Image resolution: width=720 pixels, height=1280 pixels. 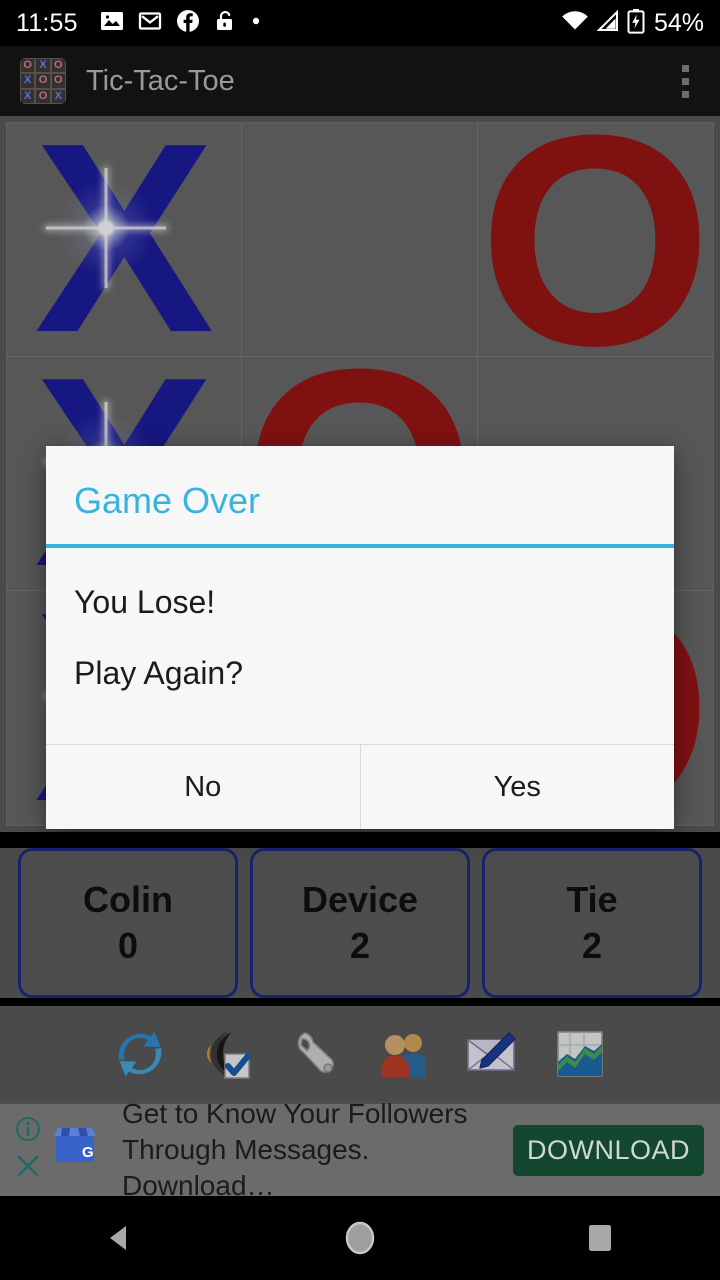 I want to click on battery-charging-icon, so click(x=636, y=23).